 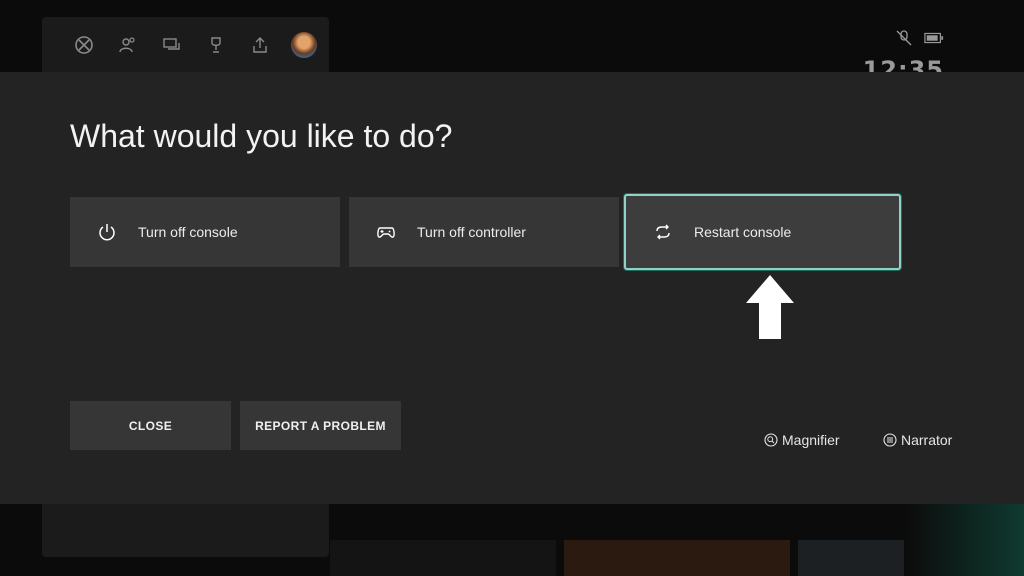 I want to click on magnifier-label: Magnifier, so click(x=811, y=440).